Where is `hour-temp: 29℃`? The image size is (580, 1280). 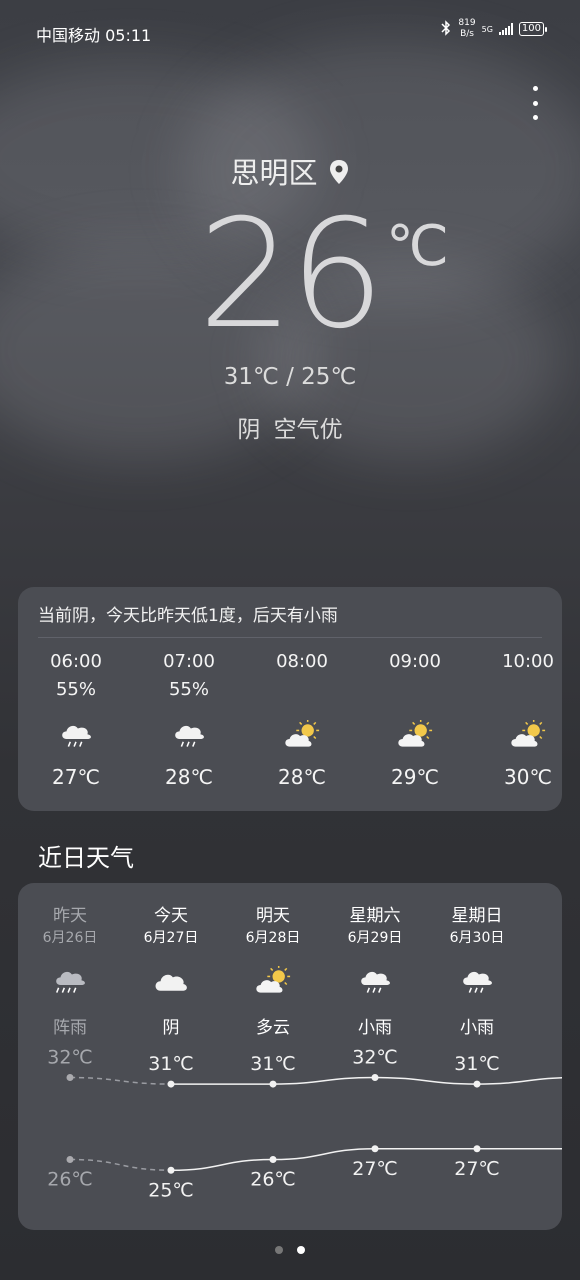 hour-temp: 29℃ is located at coordinates (415, 777).